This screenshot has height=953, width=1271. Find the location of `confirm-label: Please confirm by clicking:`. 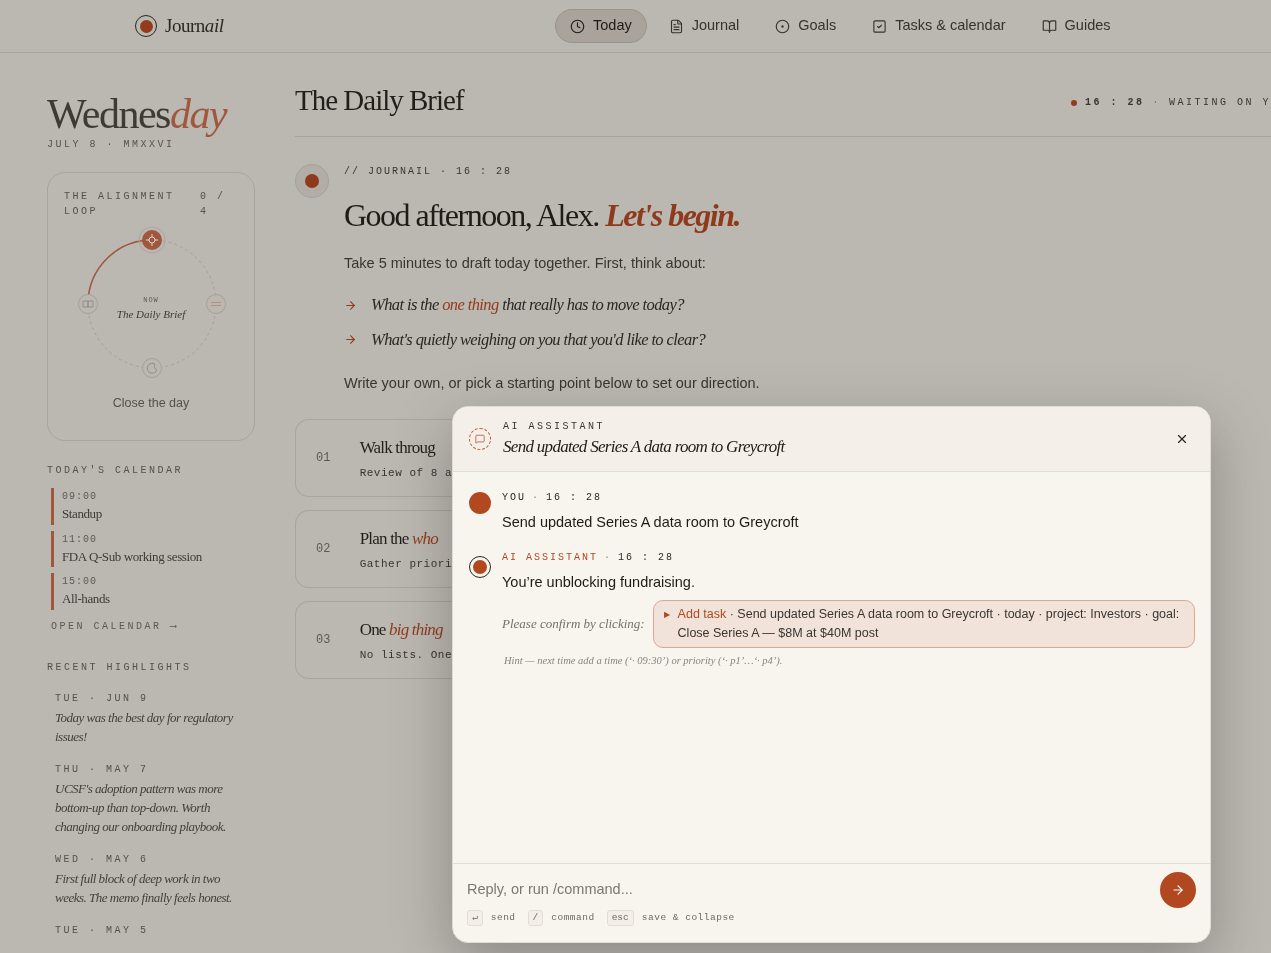

confirm-label: Please confirm by clicking: is located at coordinates (573, 623).